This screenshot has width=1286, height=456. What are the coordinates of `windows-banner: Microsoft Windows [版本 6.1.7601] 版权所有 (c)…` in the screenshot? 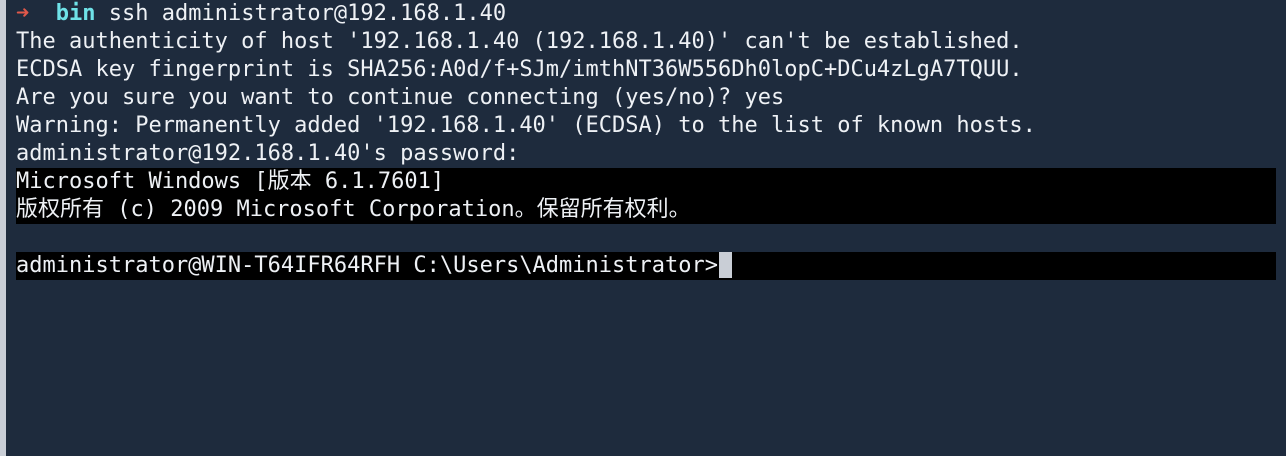 It's located at (646, 196).